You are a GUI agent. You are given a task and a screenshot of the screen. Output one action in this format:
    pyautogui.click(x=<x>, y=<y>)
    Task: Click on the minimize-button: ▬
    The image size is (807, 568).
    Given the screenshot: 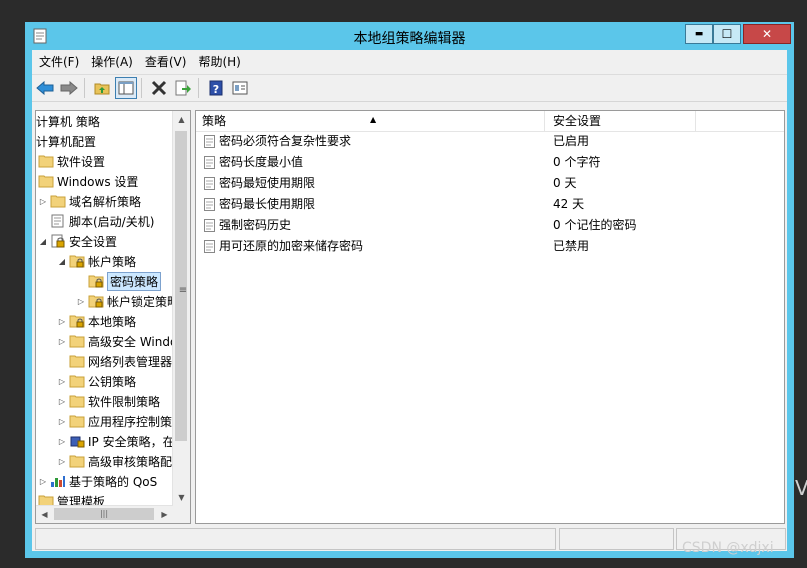 What is the action you would take?
    pyautogui.click(x=699, y=34)
    